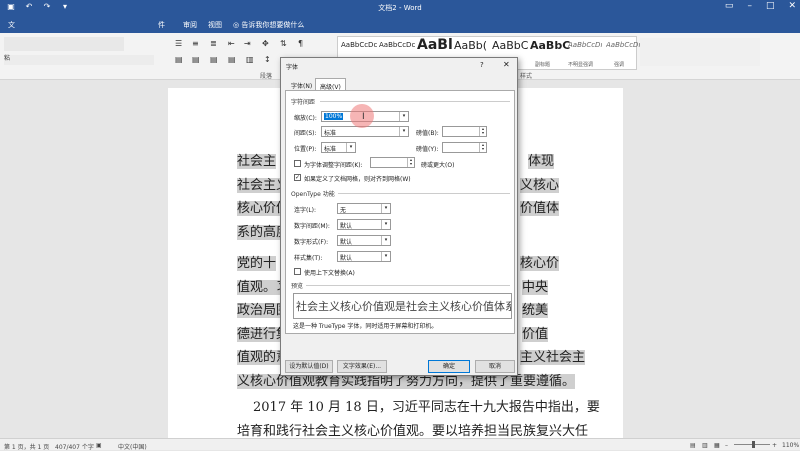  Describe the element at coordinates (770, 6) in the screenshot. I see `maximize-icon: □` at that location.